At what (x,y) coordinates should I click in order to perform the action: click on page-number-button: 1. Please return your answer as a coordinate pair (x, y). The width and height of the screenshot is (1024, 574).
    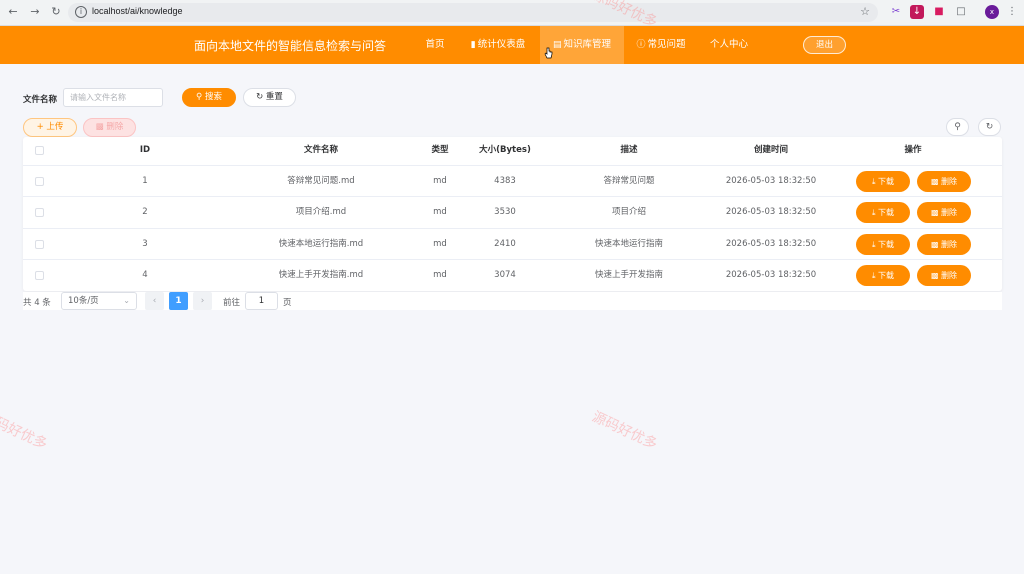
    Looking at the image, I should click on (178, 301).